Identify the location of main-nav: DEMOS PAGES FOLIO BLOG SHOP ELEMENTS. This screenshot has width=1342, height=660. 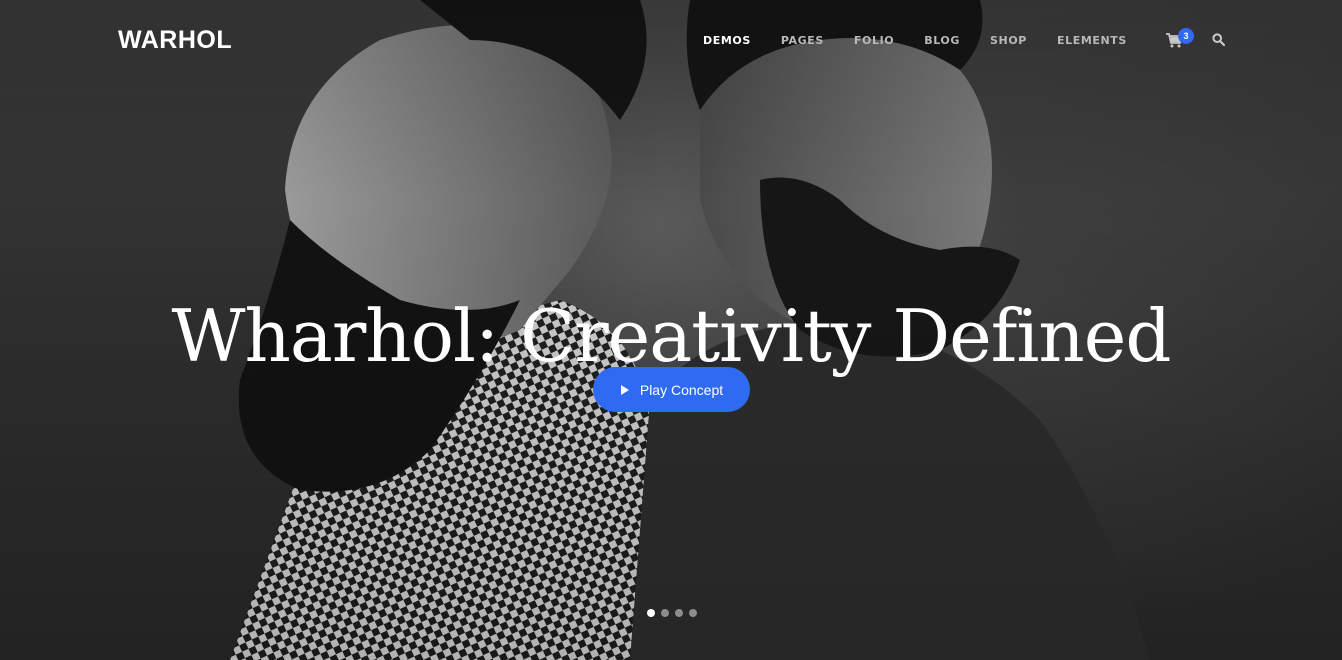
(915, 40).